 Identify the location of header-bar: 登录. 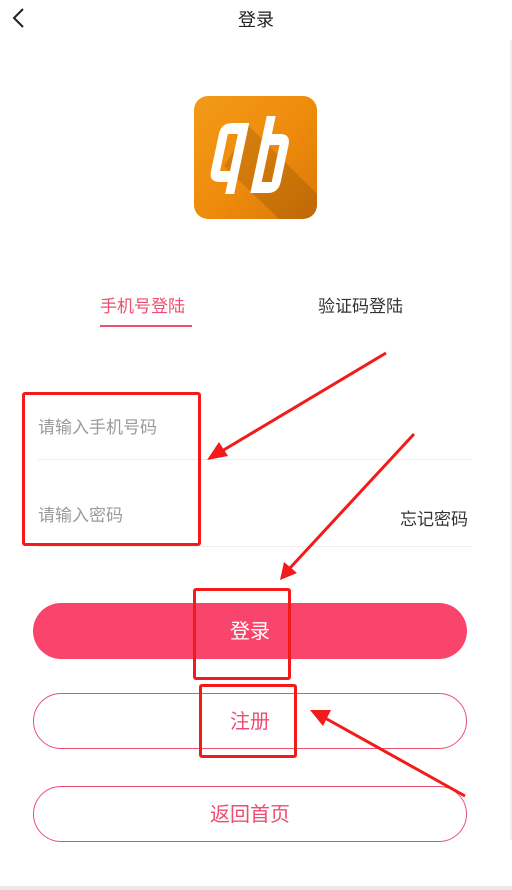
(256, 18).